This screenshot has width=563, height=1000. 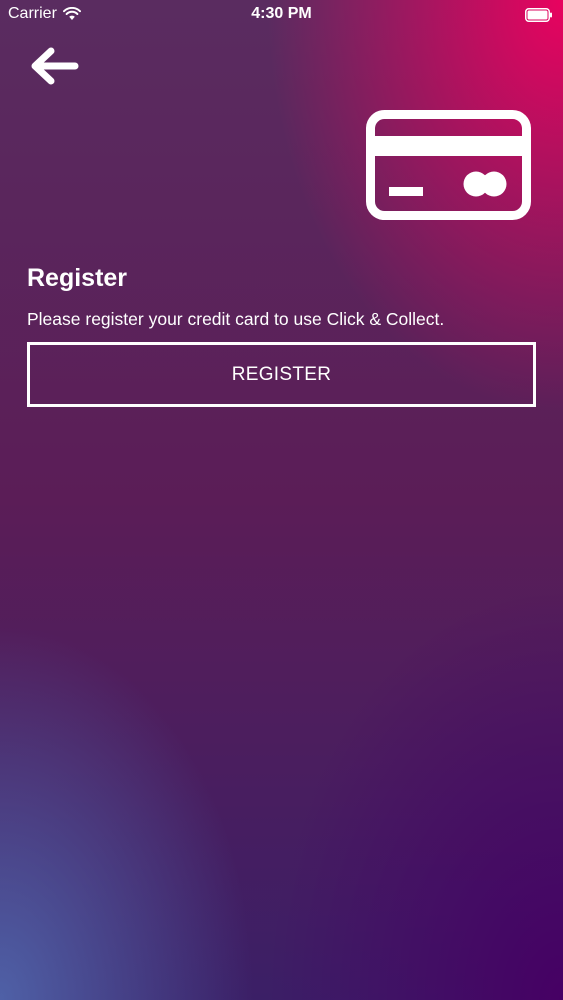 I want to click on status-bar: Carrier 4:30 PM, so click(x=281, y=15).